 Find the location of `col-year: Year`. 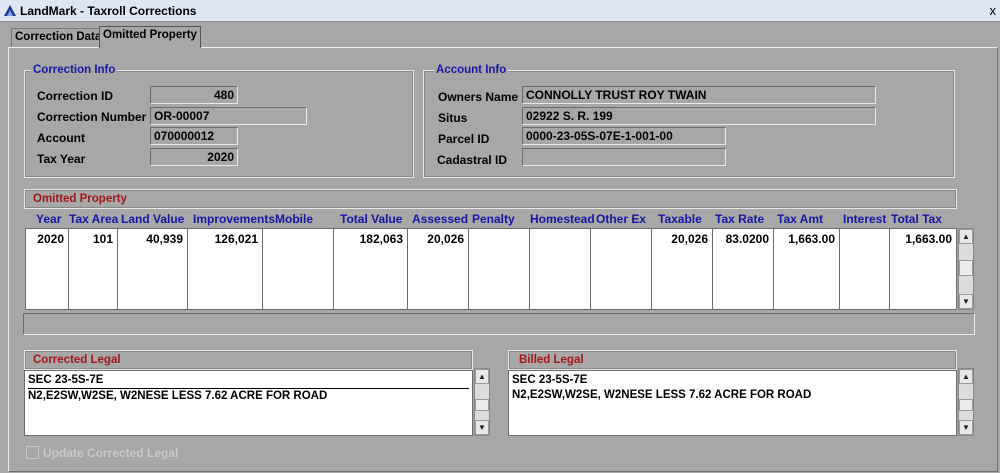

col-year: Year is located at coordinates (48, 219).